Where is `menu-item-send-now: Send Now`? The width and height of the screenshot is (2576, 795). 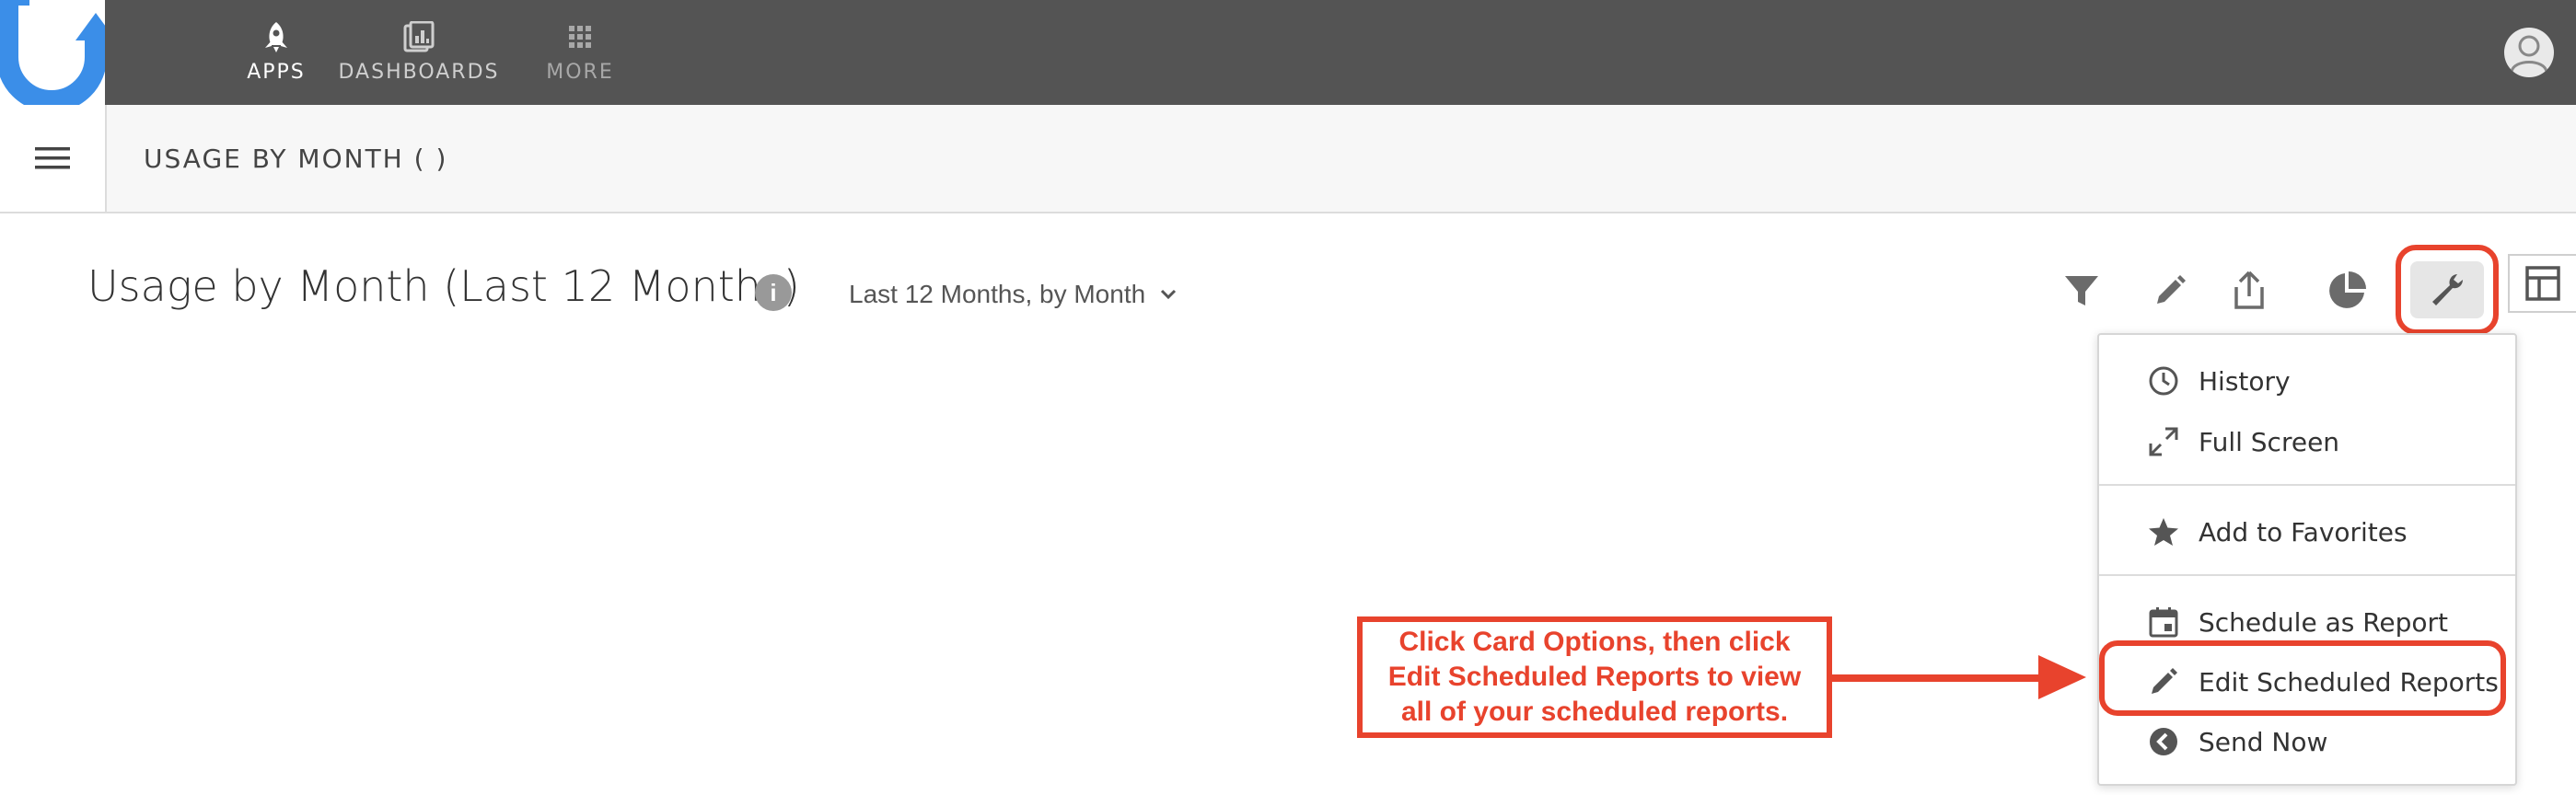 menu-item-send-now: Send Now is located at coordinates (2307, 741).